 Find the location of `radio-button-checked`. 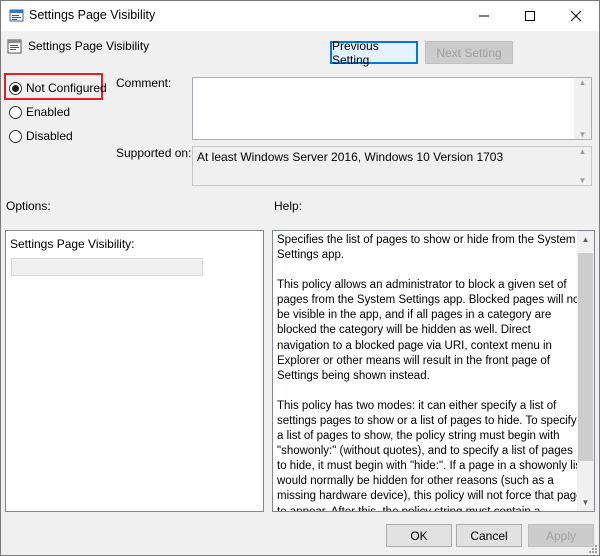

radio-button-checked is located at coordinates (15, 88).